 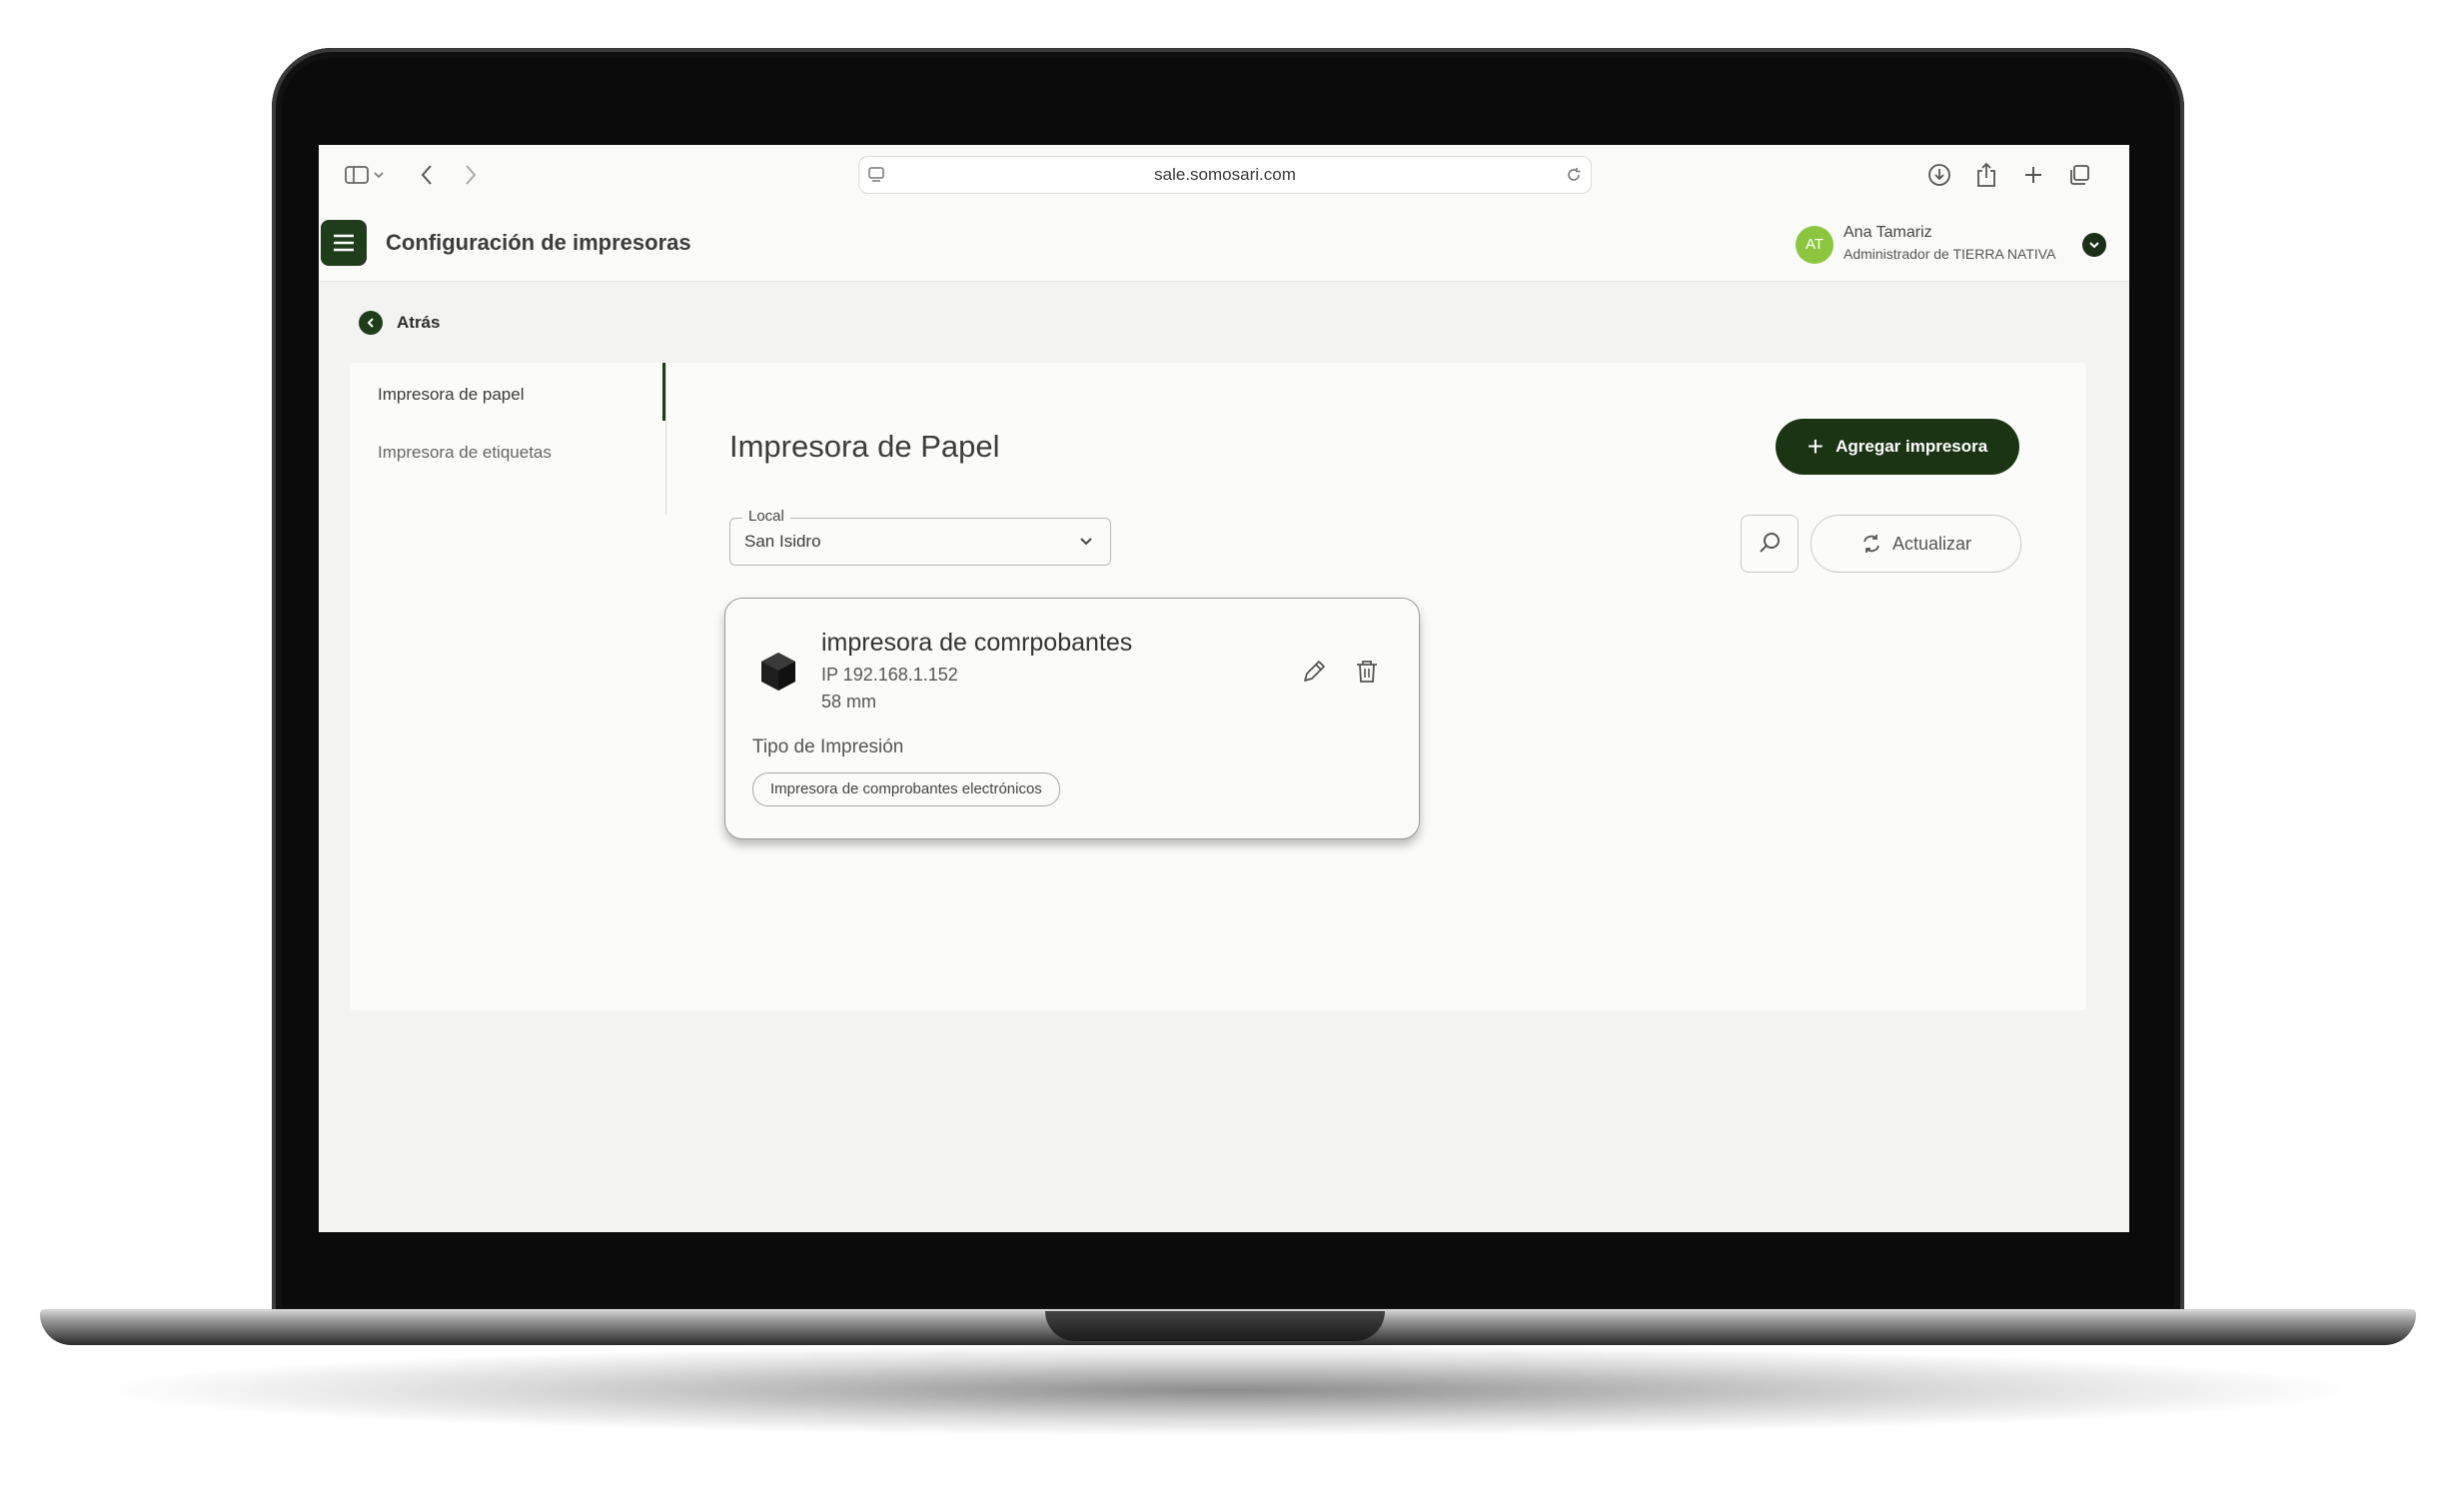 What do you see at coordinates (1574, 177) in the screenshot?
I see `reload-icon` at bounding box center [1574, 177].